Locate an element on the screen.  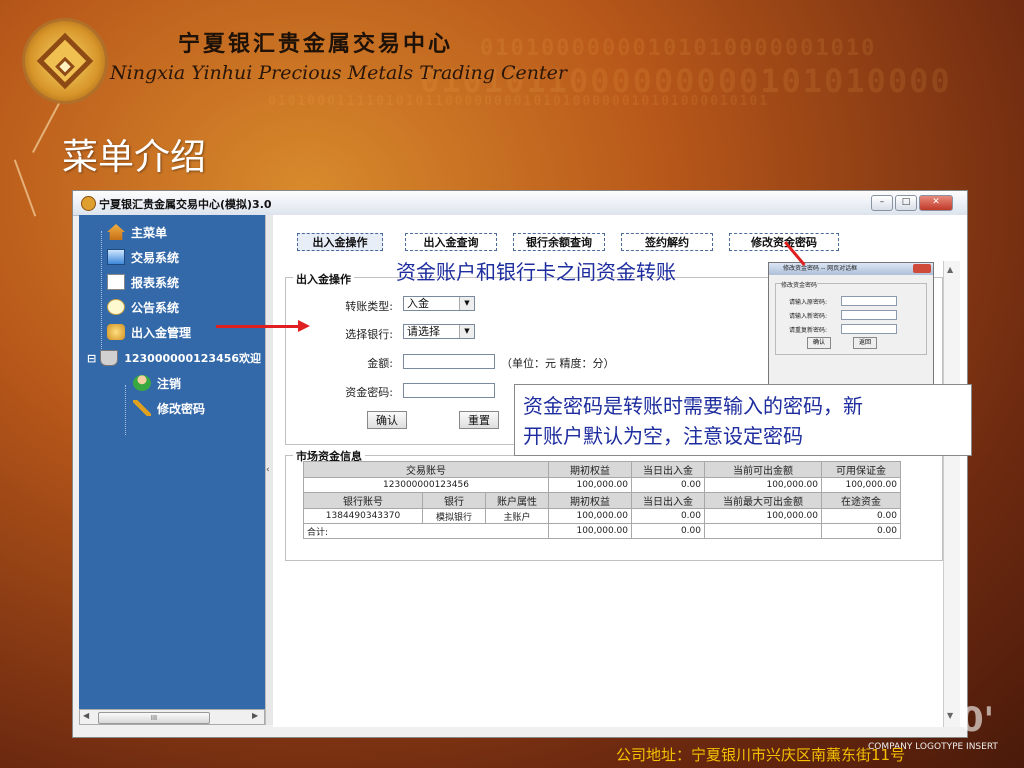
chevron-down-icon: ▼ is located at coordinates (466, 303).